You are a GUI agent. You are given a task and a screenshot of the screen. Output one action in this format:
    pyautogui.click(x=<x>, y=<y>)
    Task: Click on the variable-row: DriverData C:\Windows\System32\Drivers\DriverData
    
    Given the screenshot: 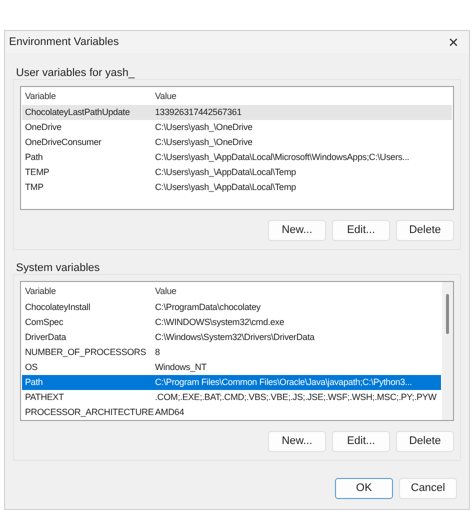 What is the action you would take?
    pyautogui.click(x=231, y=337)
    